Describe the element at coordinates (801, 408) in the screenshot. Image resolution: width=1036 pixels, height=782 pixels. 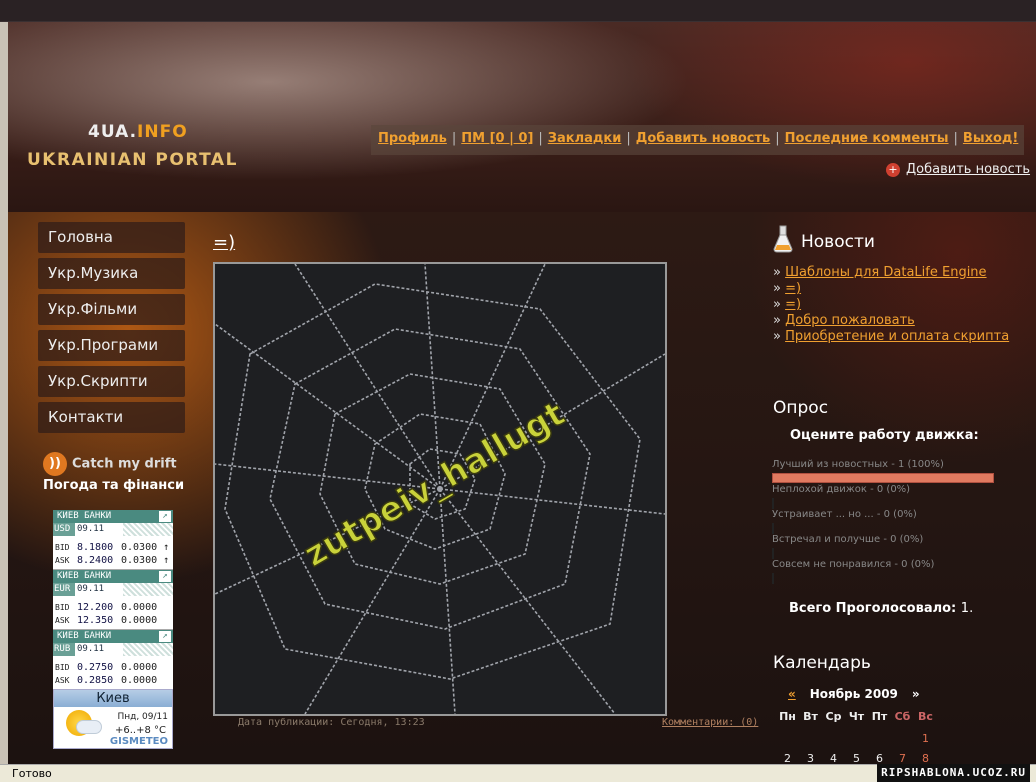
I see `poll-heading: Опрос` at that location.